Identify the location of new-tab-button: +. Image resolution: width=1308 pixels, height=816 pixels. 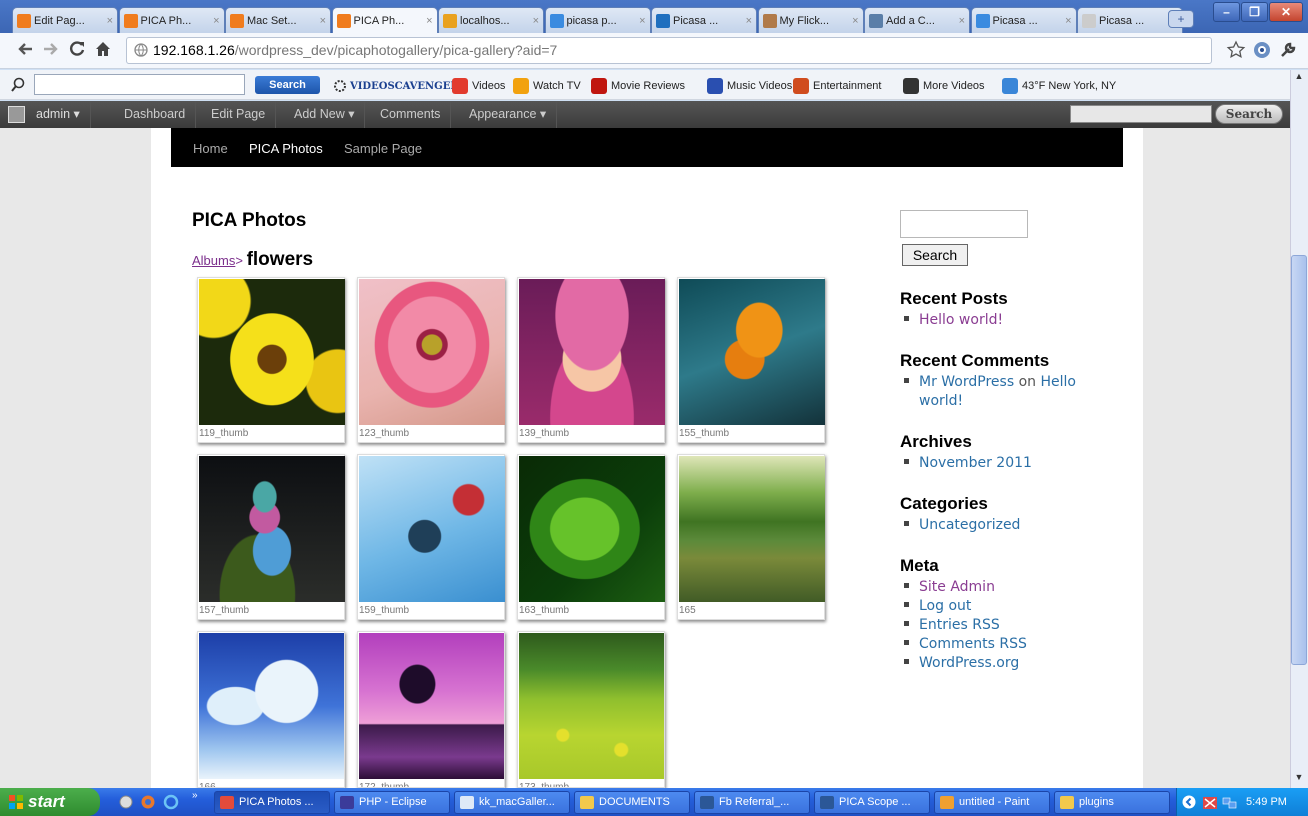
(1181, 19).